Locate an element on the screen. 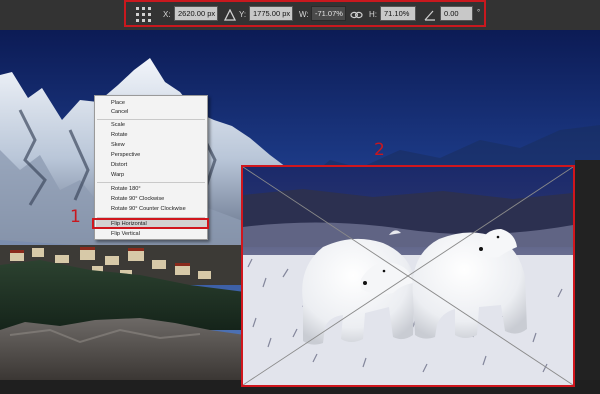 Image resolution: width=600 pixels, height=394 pixels. reference-point-icon is located at coordinates (143, 14).